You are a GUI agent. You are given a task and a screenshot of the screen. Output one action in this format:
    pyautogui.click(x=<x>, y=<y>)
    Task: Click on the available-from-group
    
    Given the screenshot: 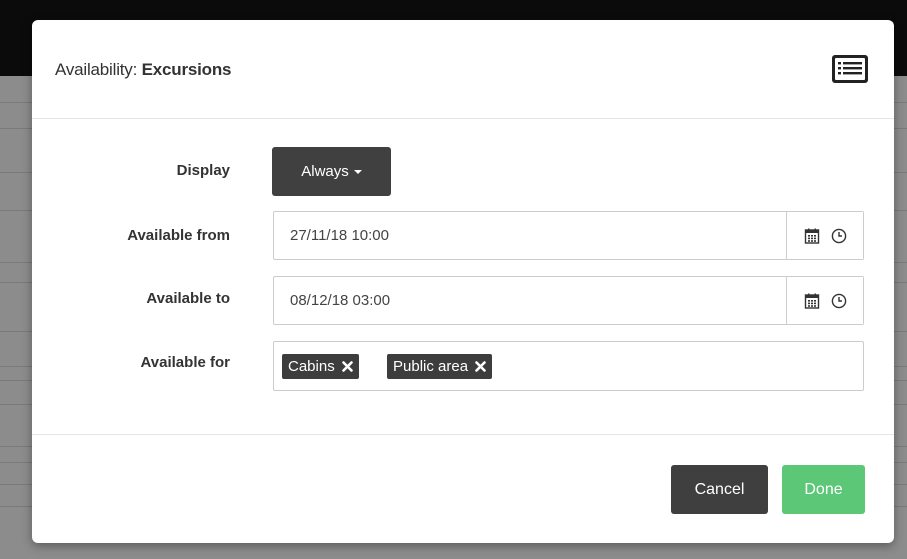 What is the action you would take?
    pyautogui.click(x=568, y=235)
    